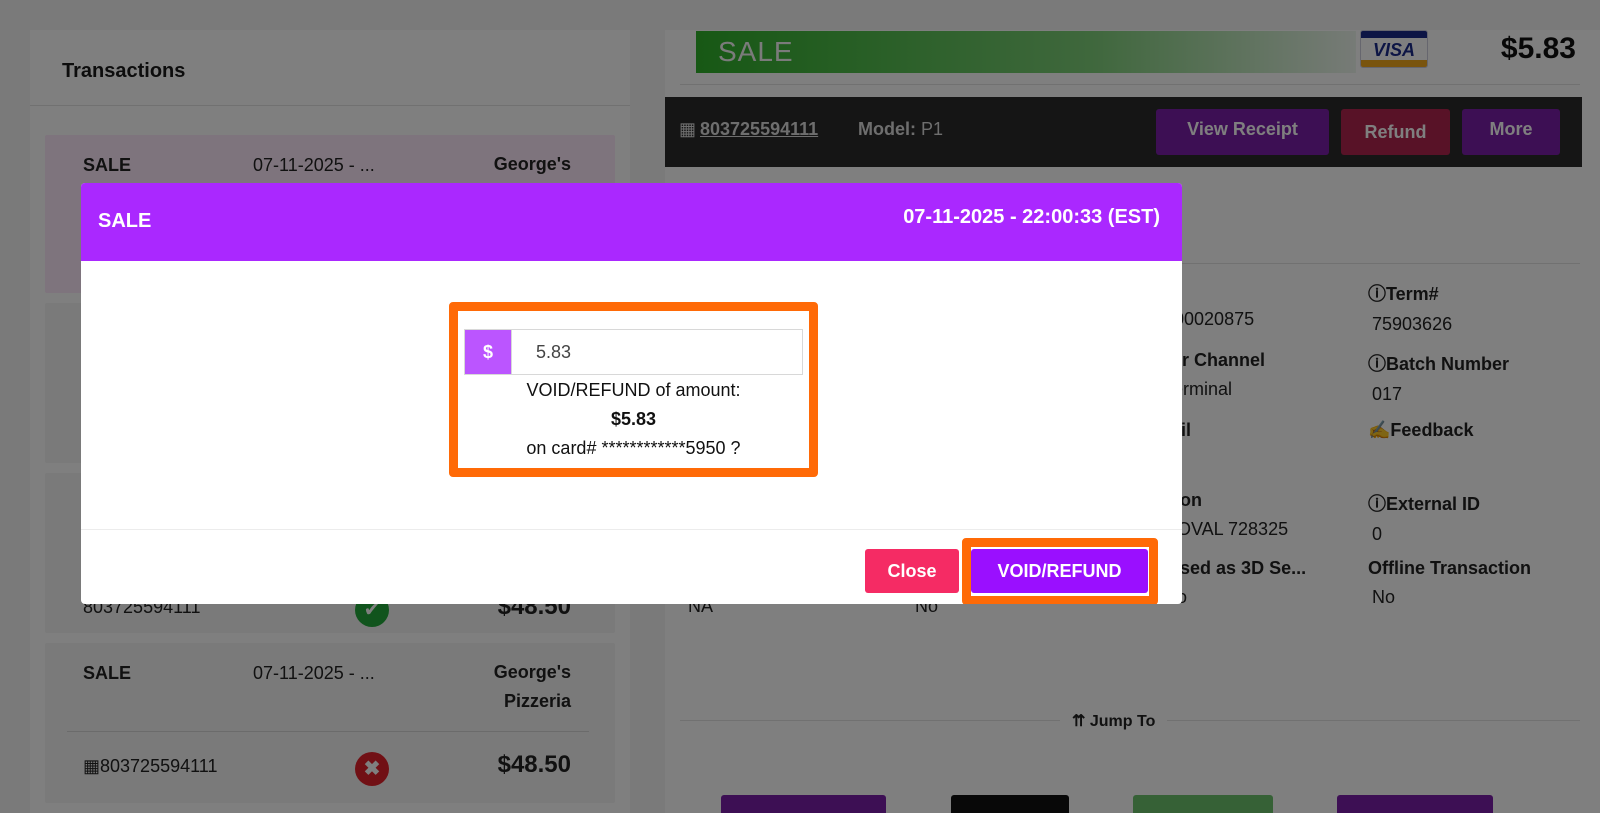 This screenshot has height=813, width=1600. I want to click on currency-addon: $, so click(488, 352).